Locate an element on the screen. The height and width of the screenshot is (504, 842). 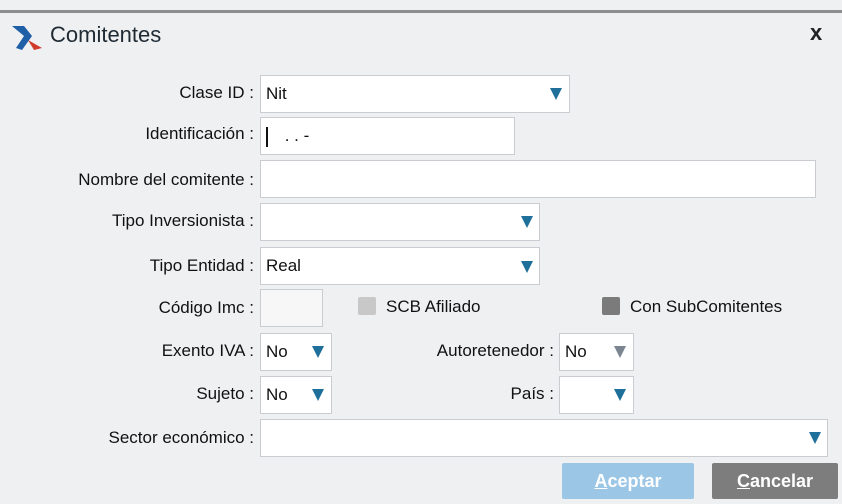
tipo-entidad-select: Real is located at coordinates (400, 266).